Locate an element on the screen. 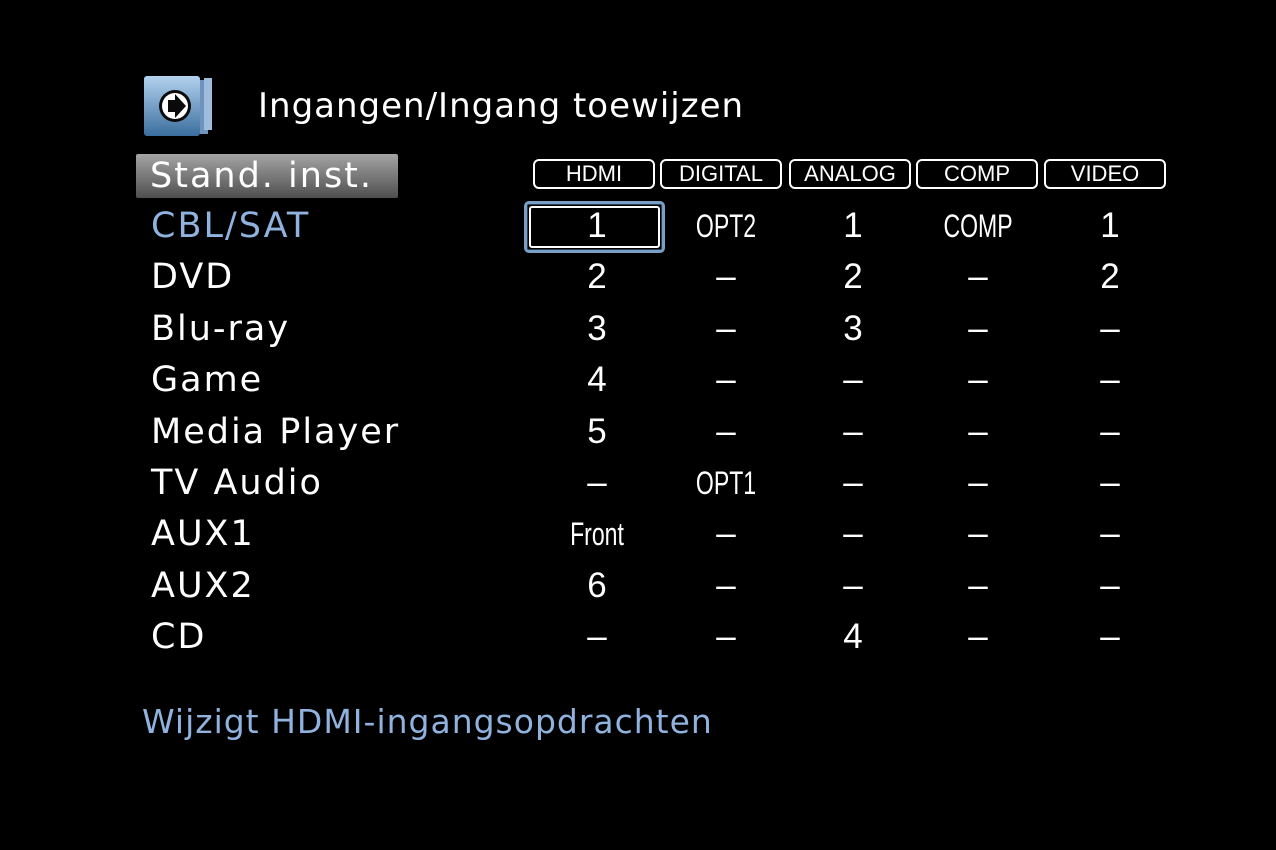 The image size is (1276, 850). cell-game-hdmi: 4 is located at coordinates (597, 380).